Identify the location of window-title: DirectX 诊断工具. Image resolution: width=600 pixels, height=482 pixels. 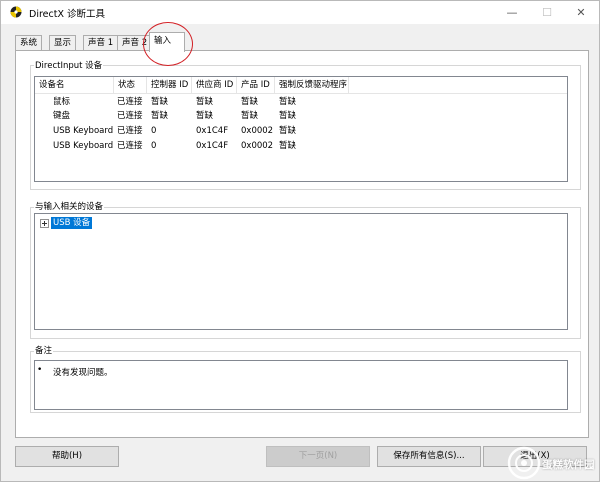
(67, 14).